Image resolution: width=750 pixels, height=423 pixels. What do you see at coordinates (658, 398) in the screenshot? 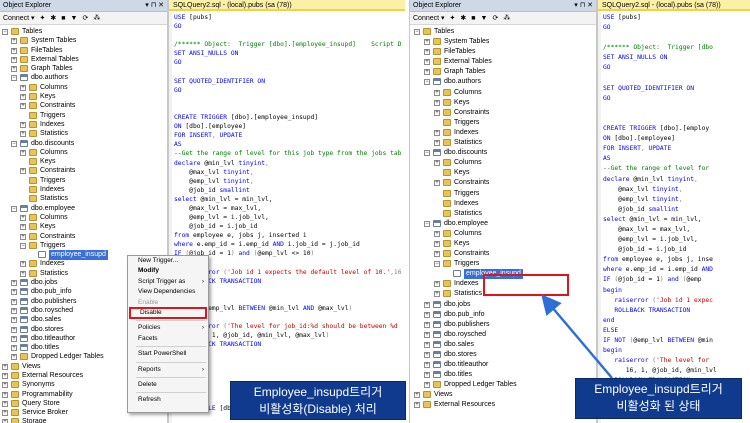
I see `right-caption: Employee_insupd트리거 비활성화 된 상태` at bounding box center [658, 398].